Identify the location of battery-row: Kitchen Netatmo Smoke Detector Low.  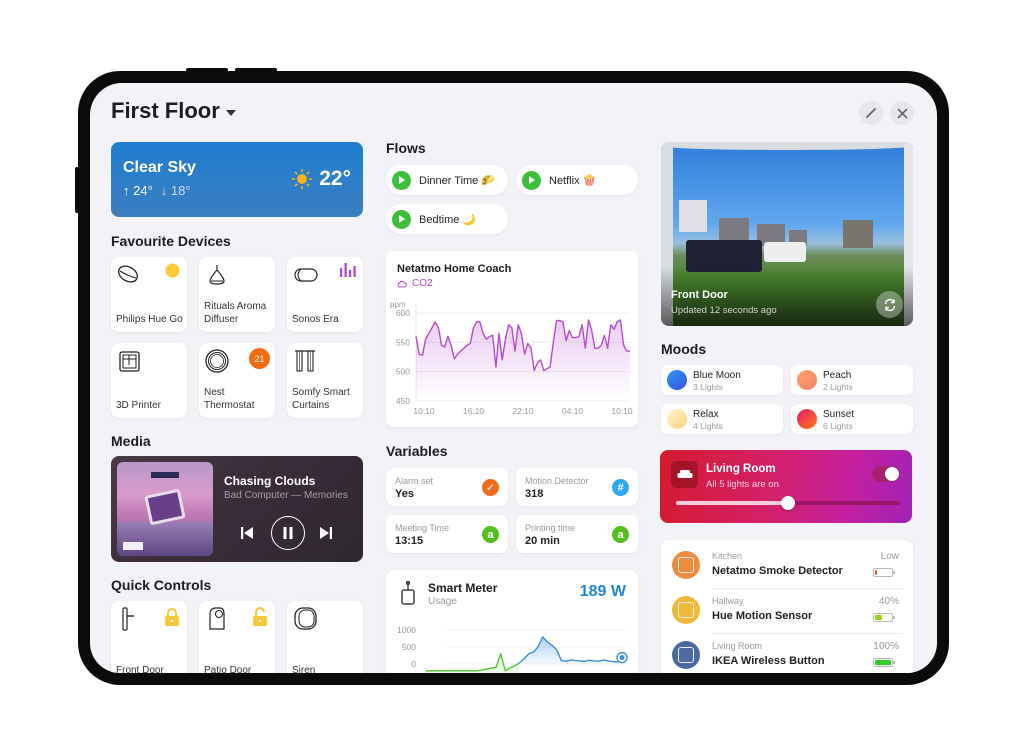
(787, 566).